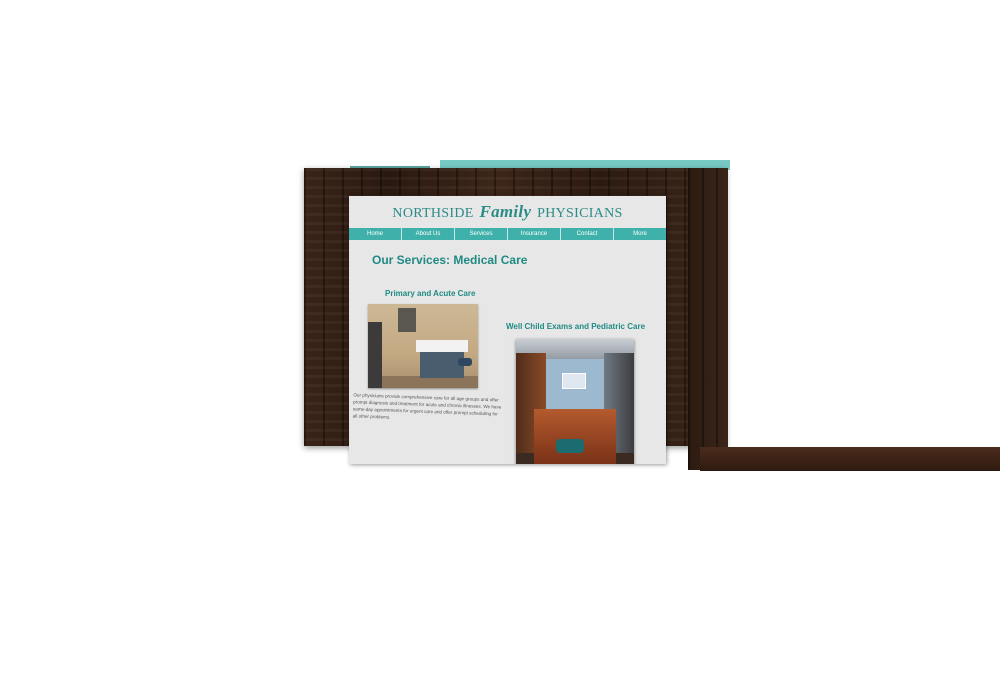 This screenshot has height=695, width=1000. Describe the element at coordinates (407, 320) in the screenshot. I see `photo-wall-equipment` at that location.